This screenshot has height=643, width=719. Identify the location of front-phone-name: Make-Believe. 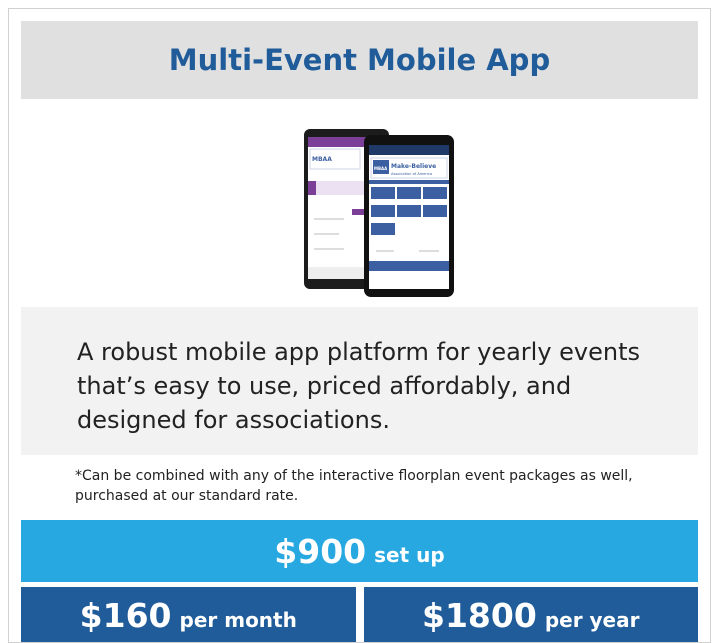
(413, 166).